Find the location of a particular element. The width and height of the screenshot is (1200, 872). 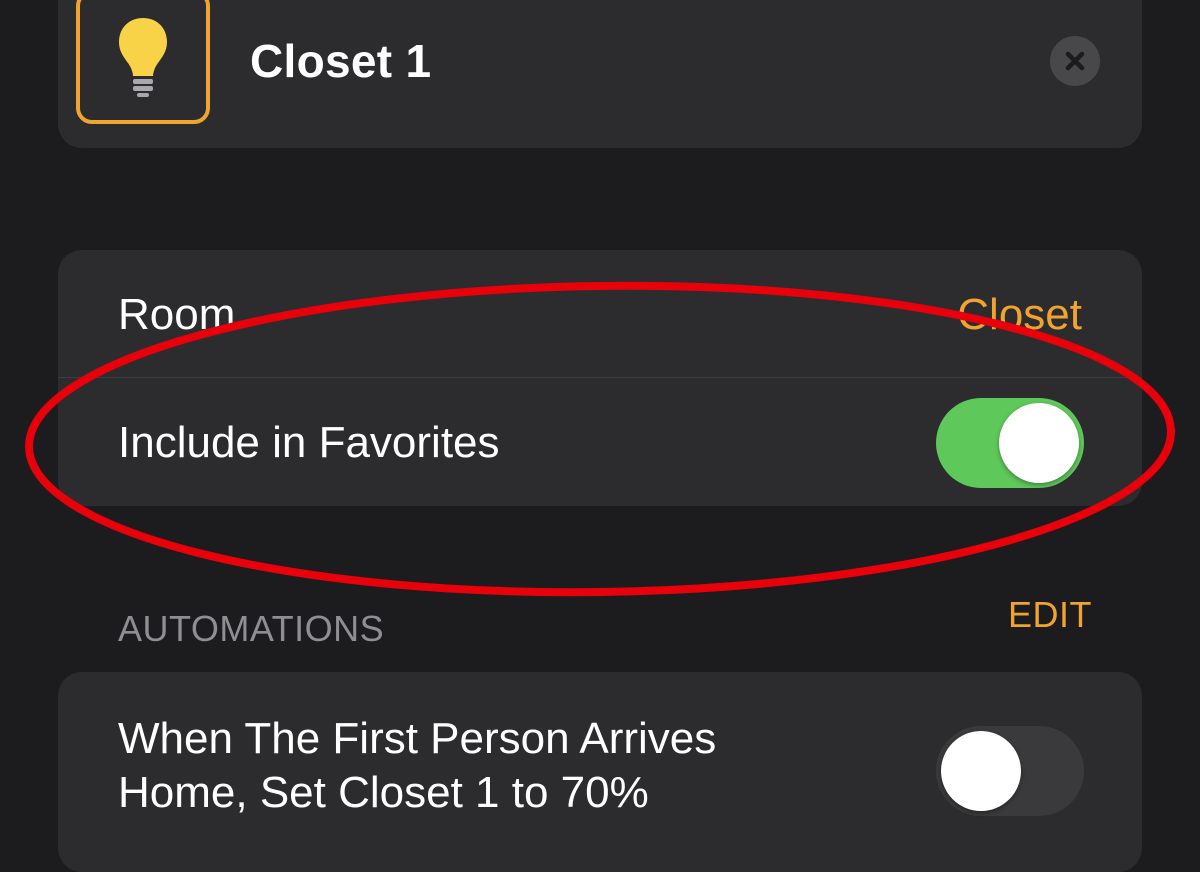

lightbulb-icon is located at coordinates (143, 57).